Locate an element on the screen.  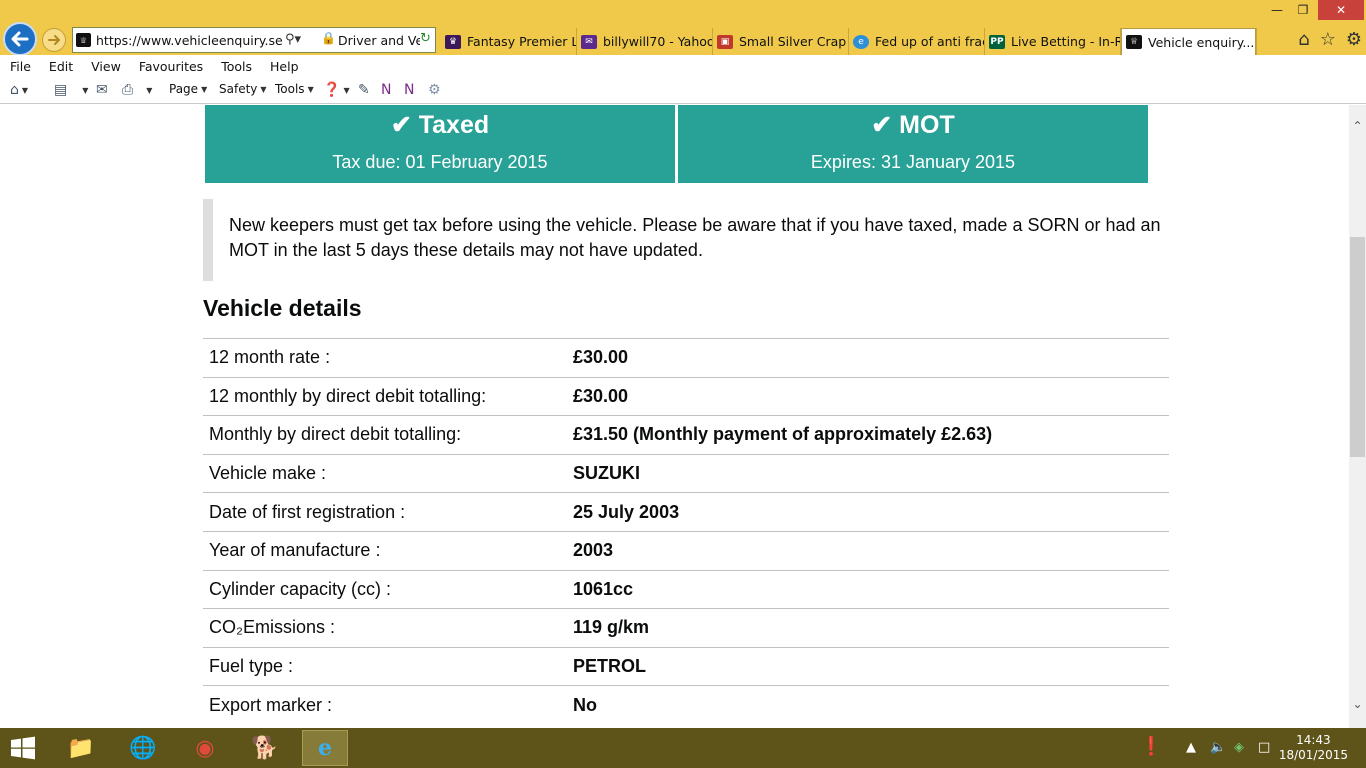
onenote-linked-icon: N is located at coordinates (409, 90).